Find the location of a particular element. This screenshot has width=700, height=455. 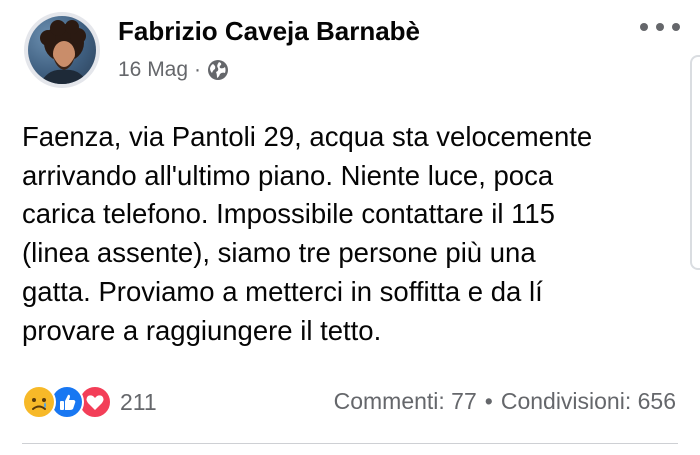

author-name: Fabrizio Caveja Barnabè is located at coordinates (269, 31).